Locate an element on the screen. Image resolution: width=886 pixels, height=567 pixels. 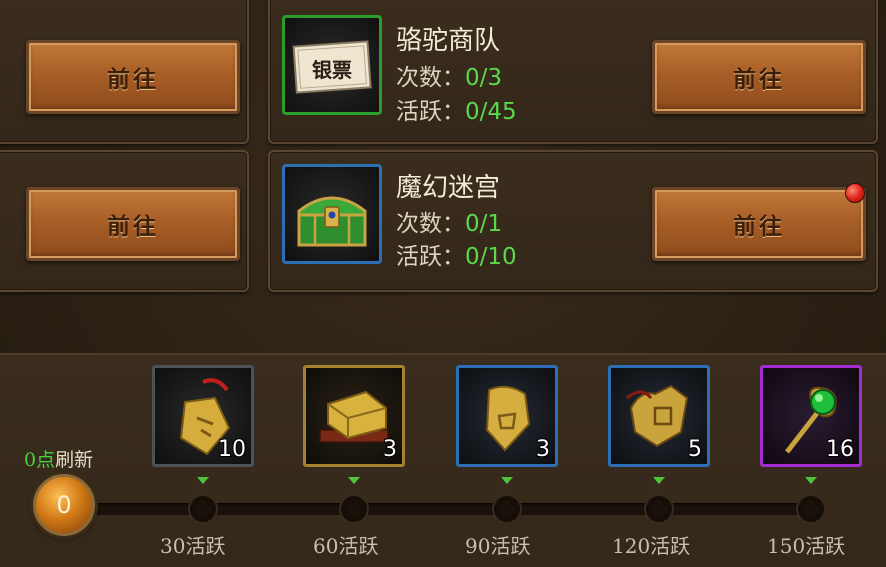
task-count: 次数：0/3 is located at coordinates (449, 75).